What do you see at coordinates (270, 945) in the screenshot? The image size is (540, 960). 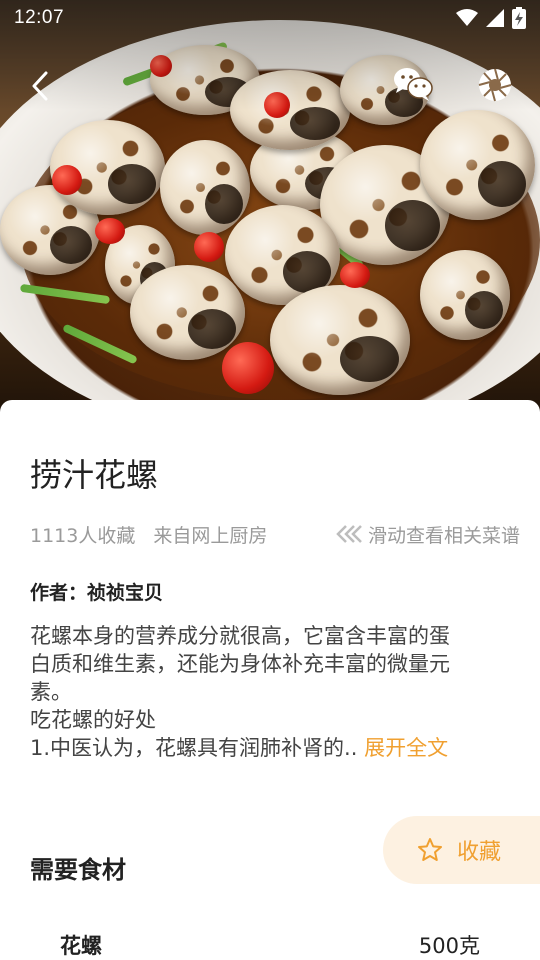 I see `ingredient-row: 花螺 500克` at bounding box center [270, 945].